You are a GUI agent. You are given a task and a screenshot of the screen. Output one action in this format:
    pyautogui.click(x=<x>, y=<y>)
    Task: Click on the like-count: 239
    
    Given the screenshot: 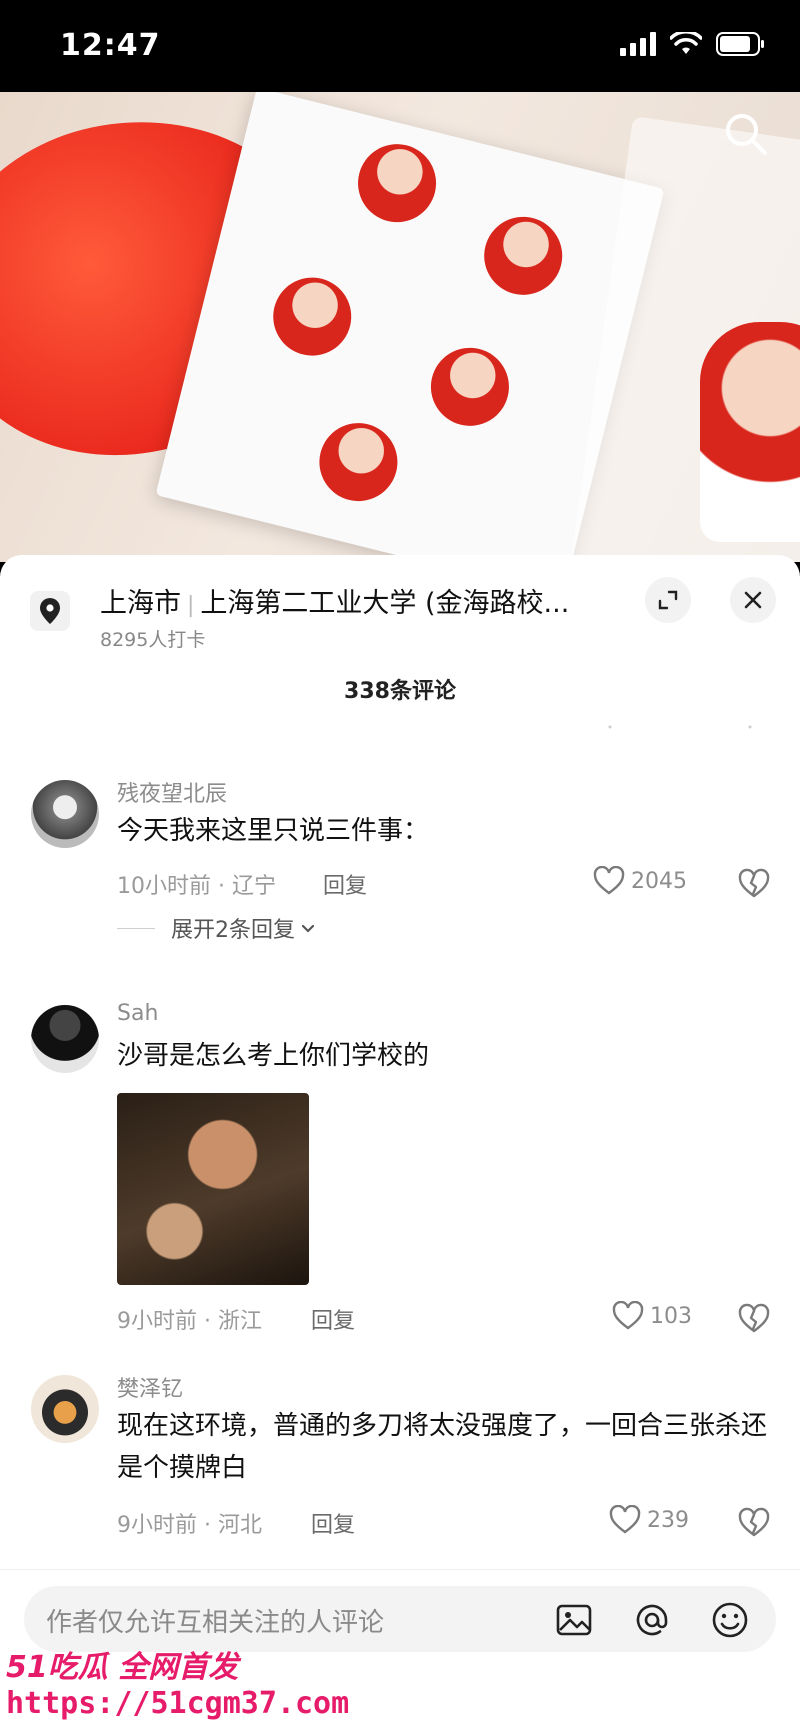 What is the action you would take?
    pyautogui.click(x=668, y=1520)
    